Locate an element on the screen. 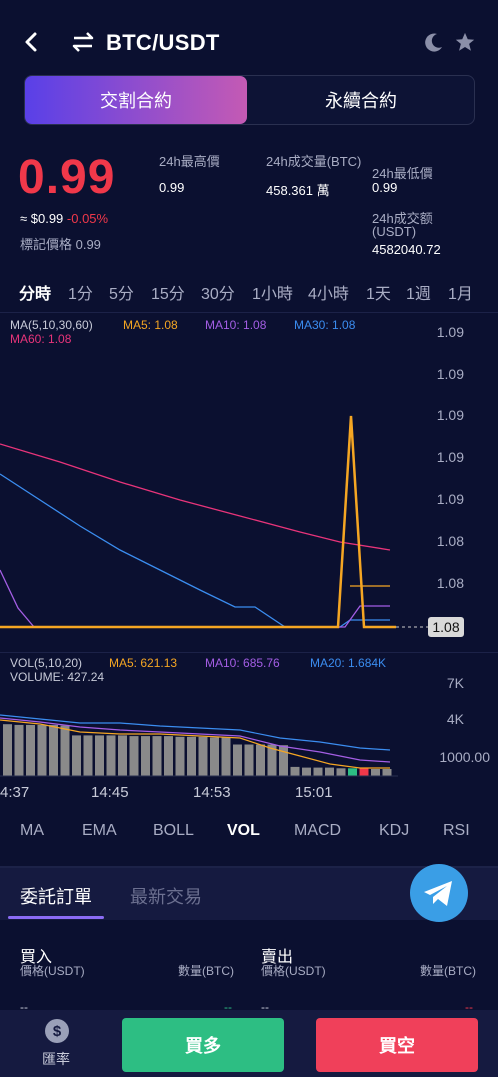  volume-legend: VOLUME: 427.24 is located at coordinates (57, 677).